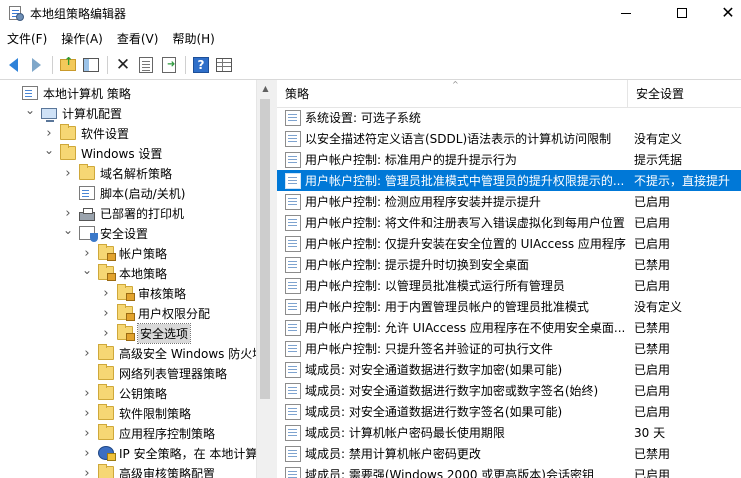 The image size is (741, 478). Describe the element at coordinates (509, 327) in the screenshot. I see `policy-row: 用户帐户控制: 允许 UIAccess 应用程序在不使用安全桌面... 已禁用` at that location.